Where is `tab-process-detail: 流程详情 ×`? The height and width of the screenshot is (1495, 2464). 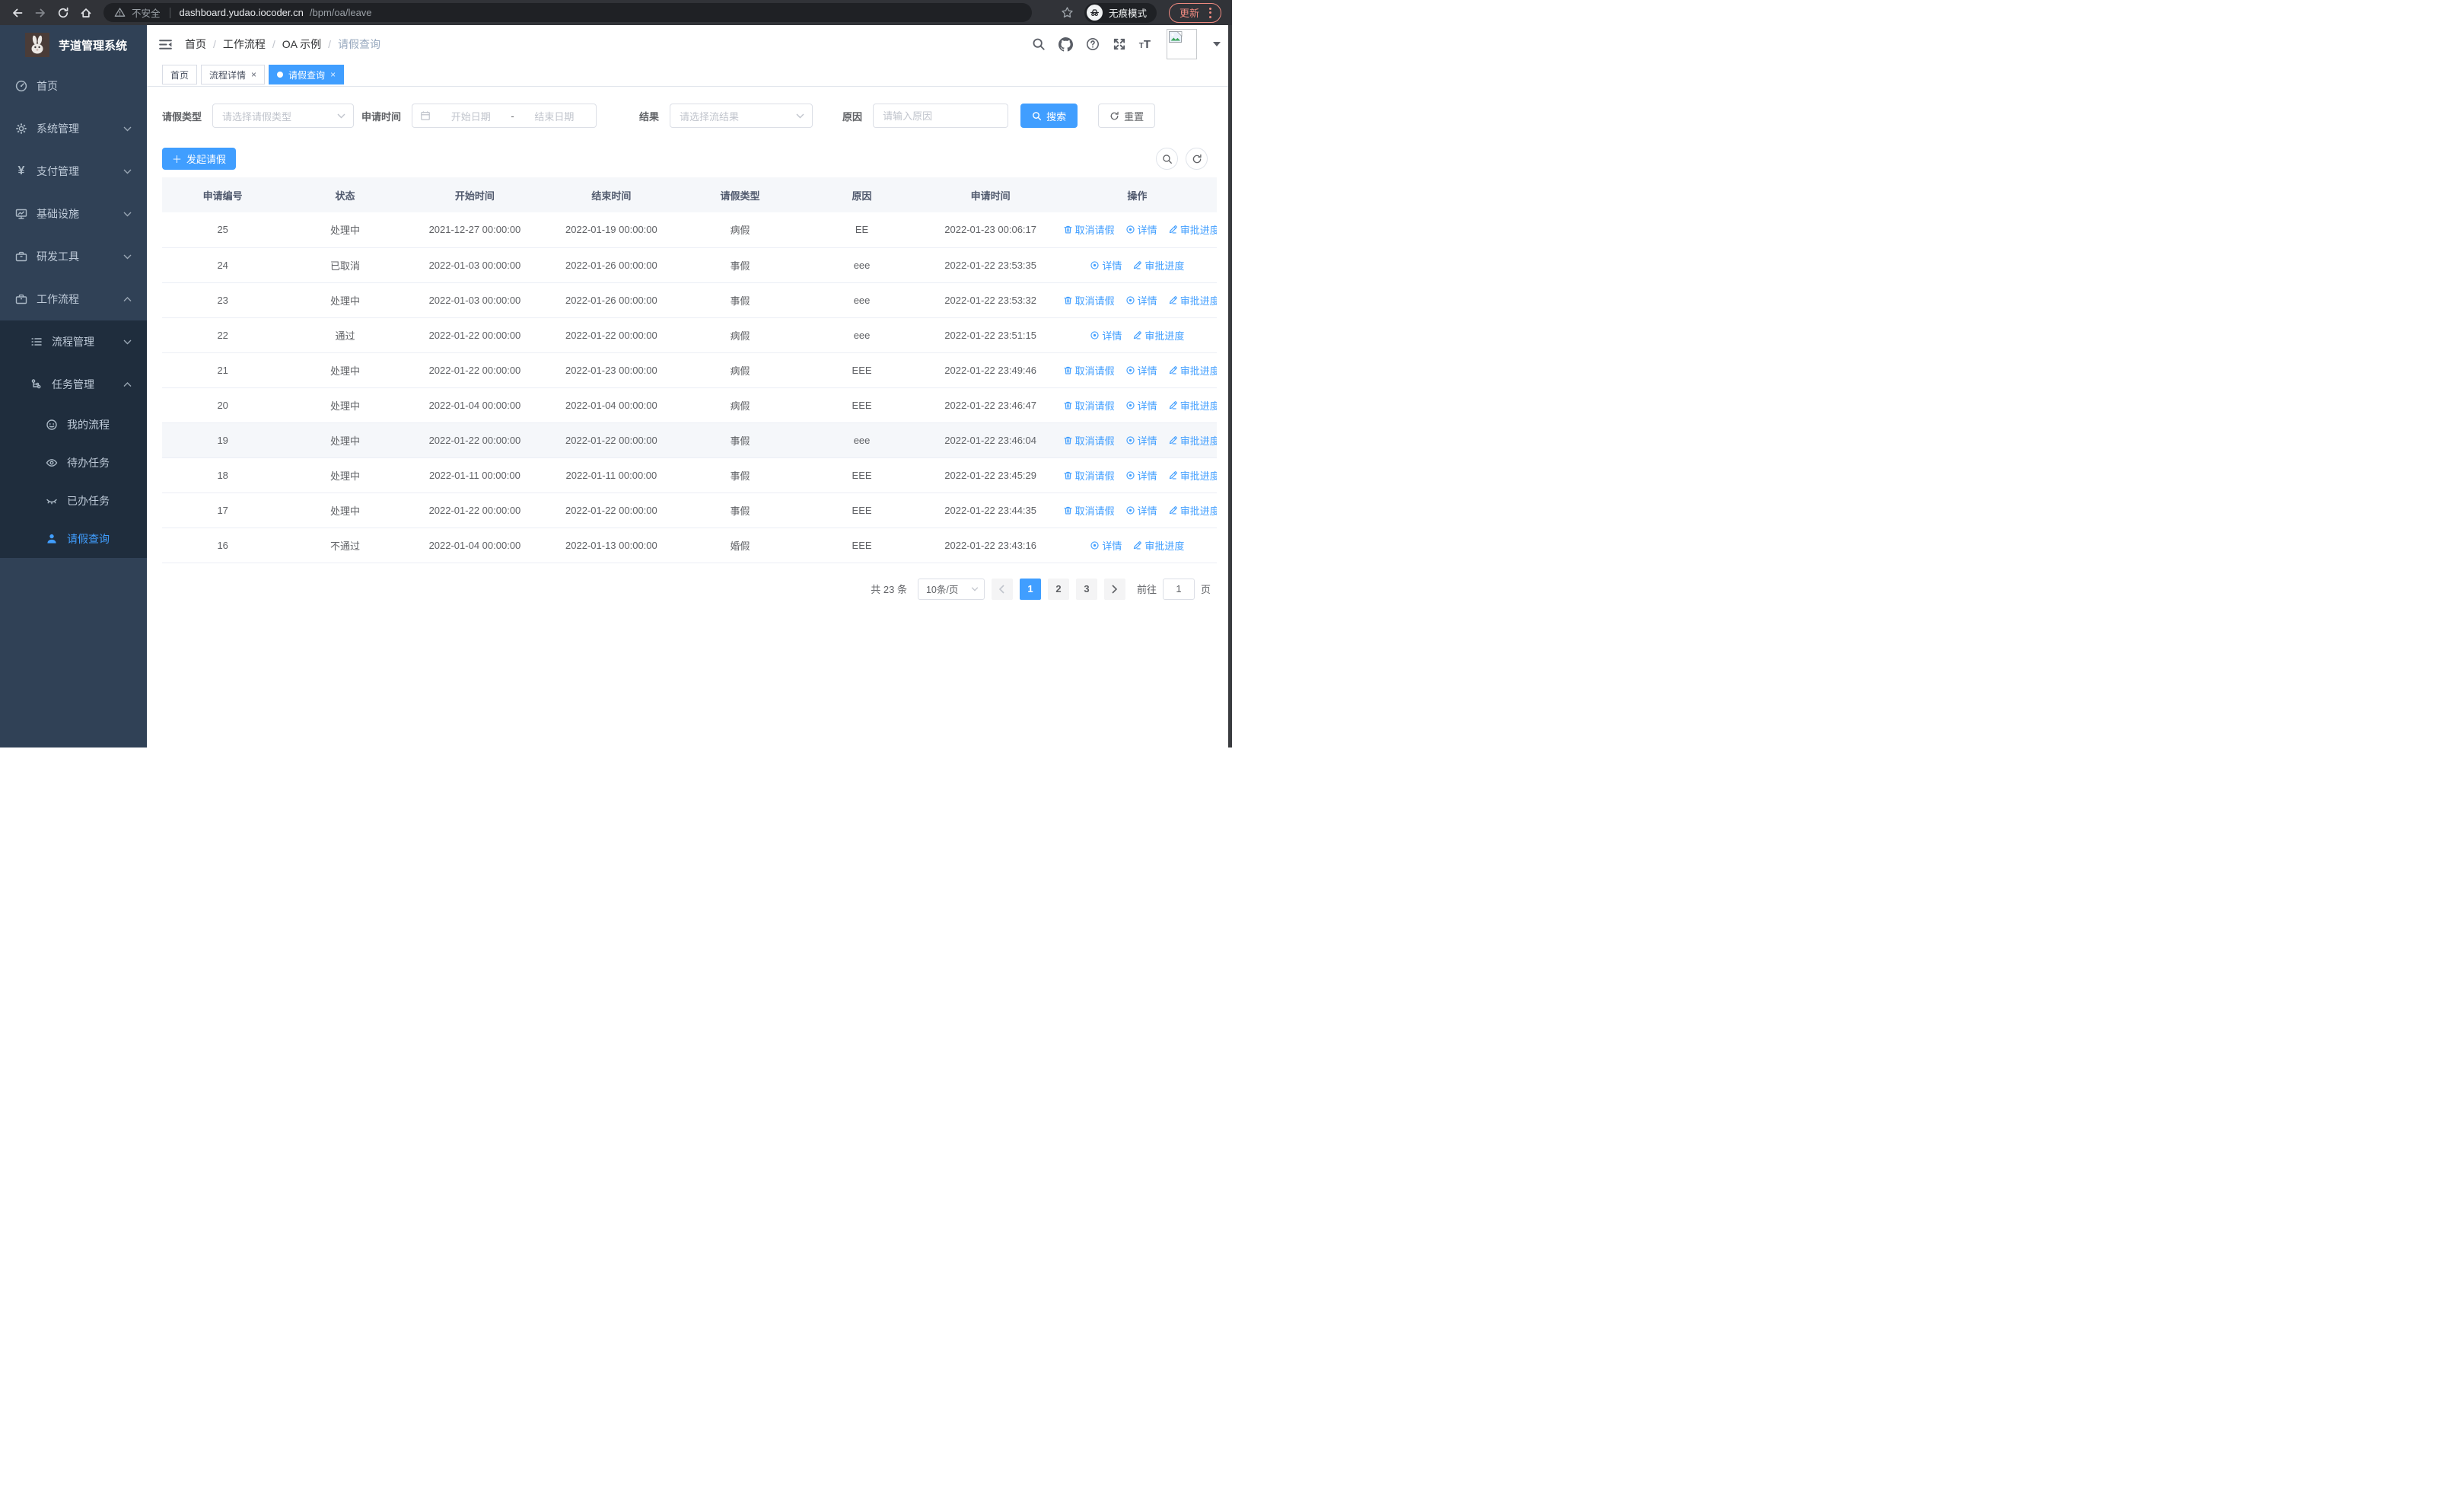 tab-process-detail: 流程详情 × is located at coordinates (233, 74).